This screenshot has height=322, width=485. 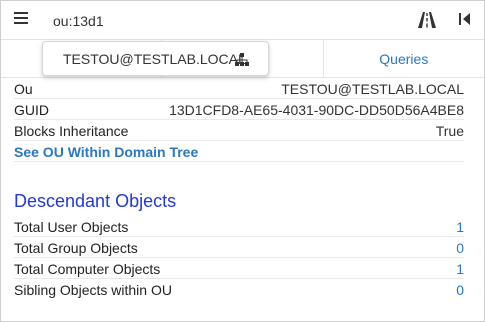 I want to click on descendant-row-computers: Total Computer Objects 1, so click(x=239, y=268).